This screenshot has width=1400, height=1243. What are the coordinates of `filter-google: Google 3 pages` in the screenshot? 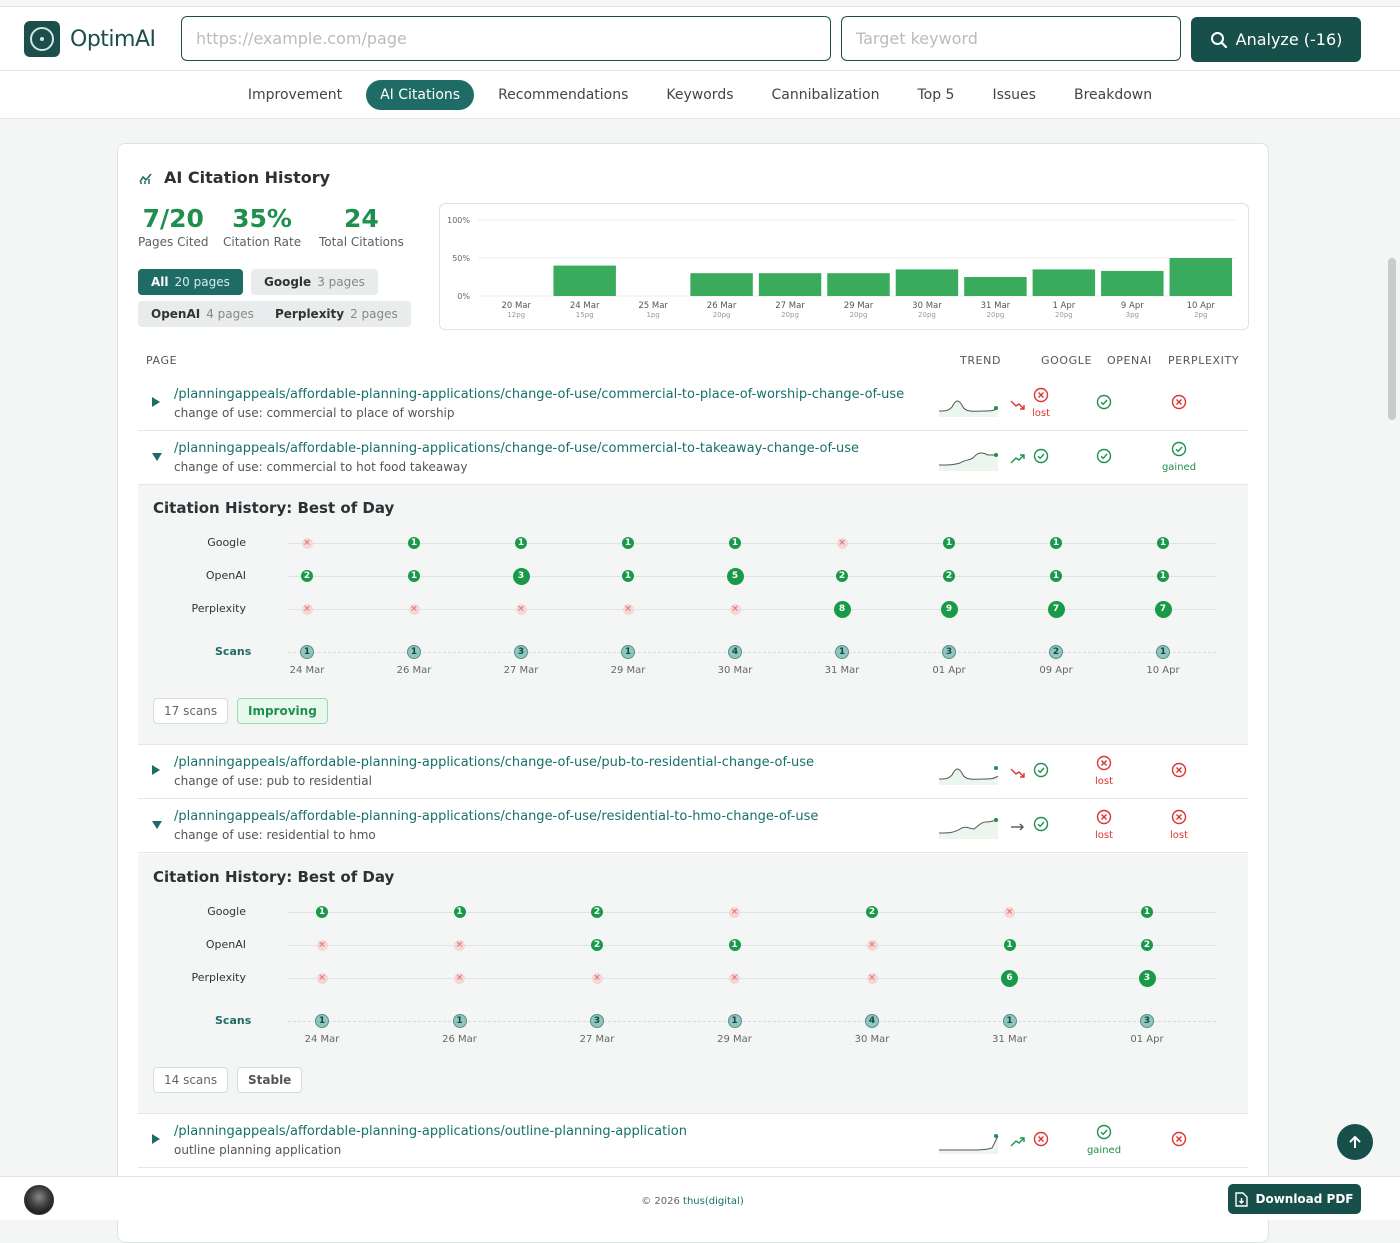 It's located at (314, 282).